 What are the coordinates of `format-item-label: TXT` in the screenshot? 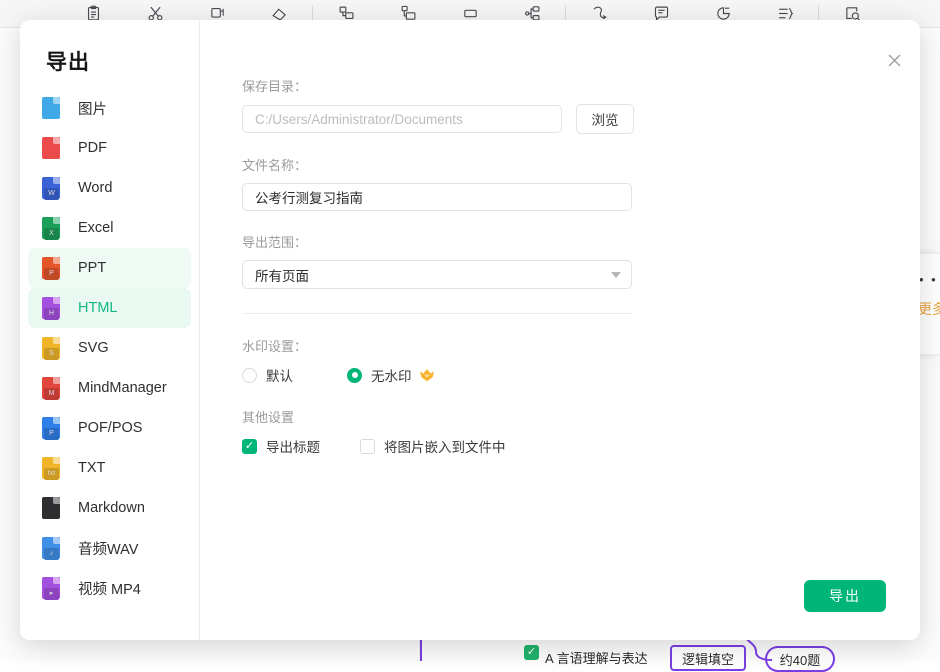 It's located at (92, 468).